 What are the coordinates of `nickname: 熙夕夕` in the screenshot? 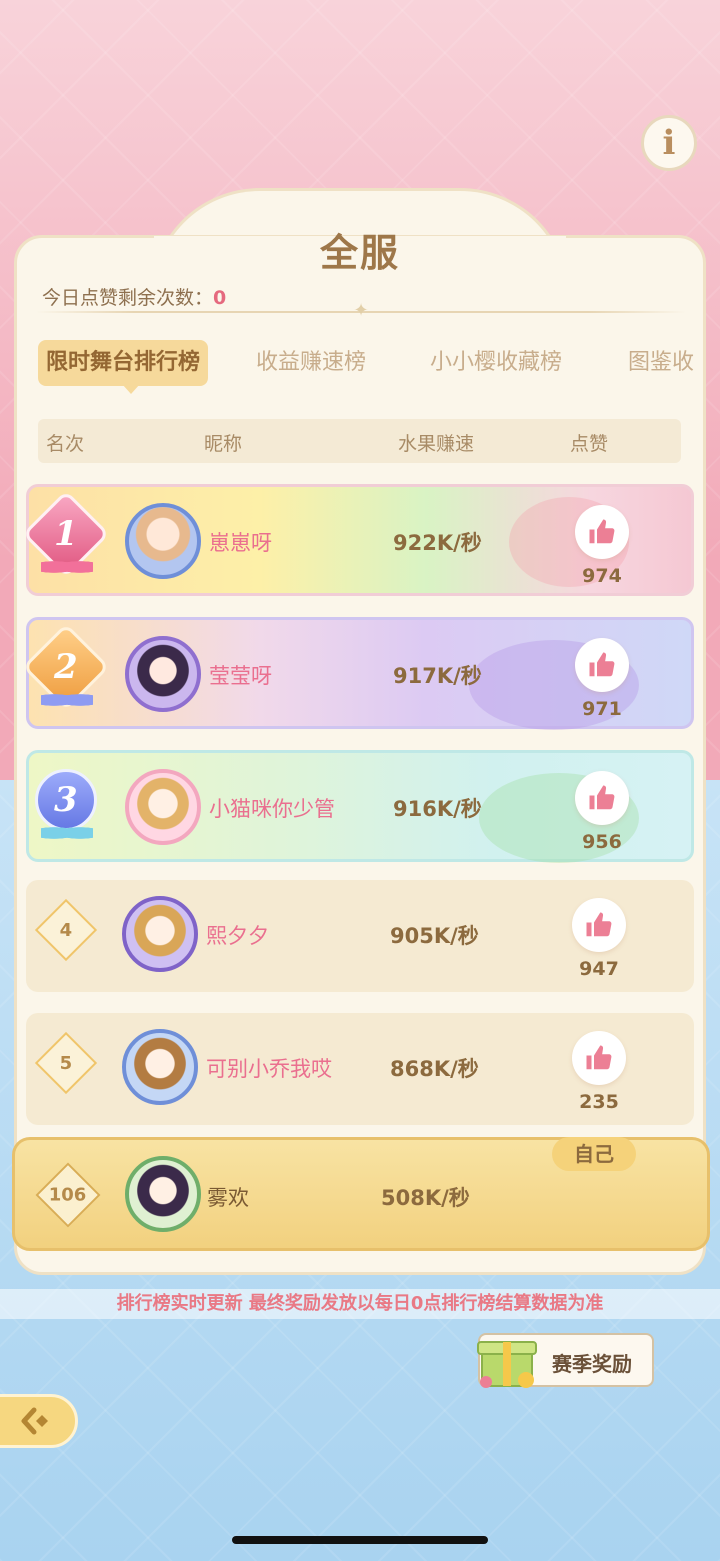 It's located at (237, 936).